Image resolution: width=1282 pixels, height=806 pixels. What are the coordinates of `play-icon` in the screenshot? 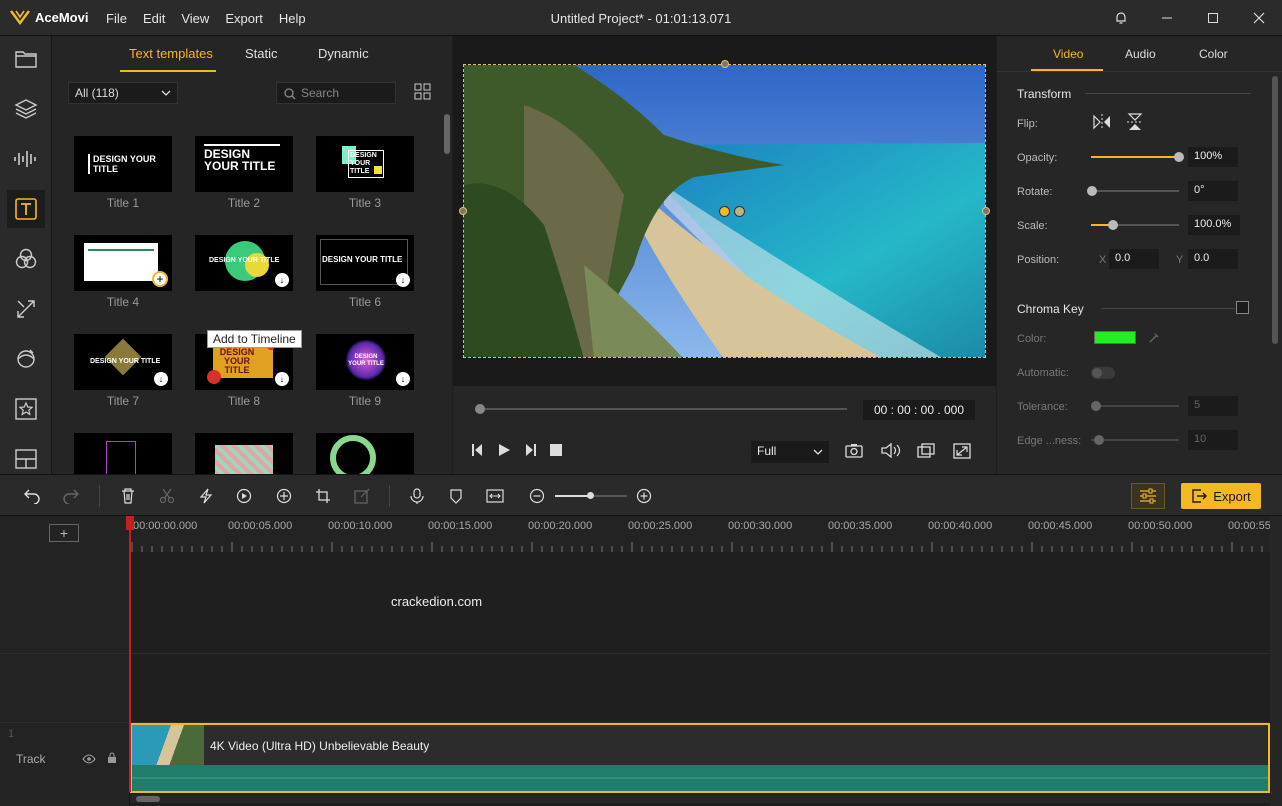 It's located at (504, 451).